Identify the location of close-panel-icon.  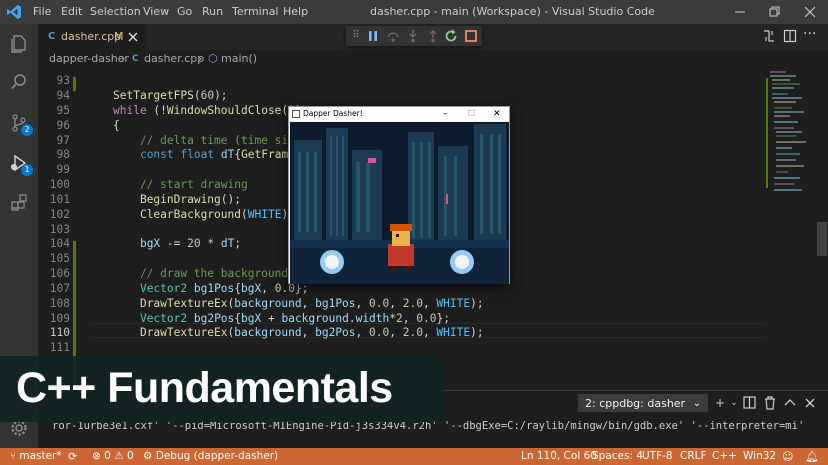
(810, 403).